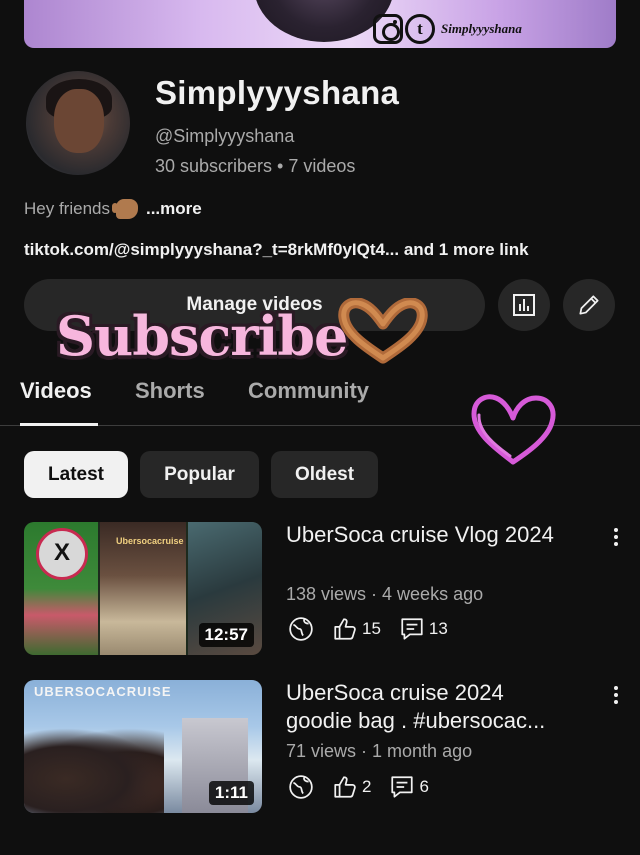 Image resolution: width=640 pixels, height=855 pixels. Describe the element at coordinates (76, 474) in the screenshot. I see `chip-latest: Latest` at that location.